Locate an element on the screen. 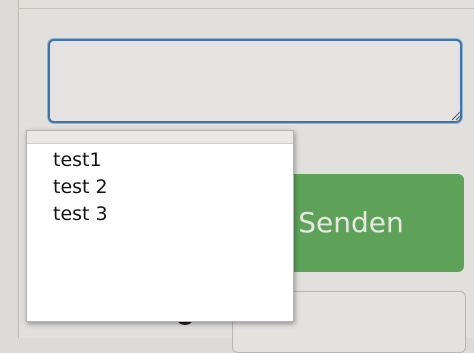 The image size is (474, 353). divider is located at coordinates (246, 8).